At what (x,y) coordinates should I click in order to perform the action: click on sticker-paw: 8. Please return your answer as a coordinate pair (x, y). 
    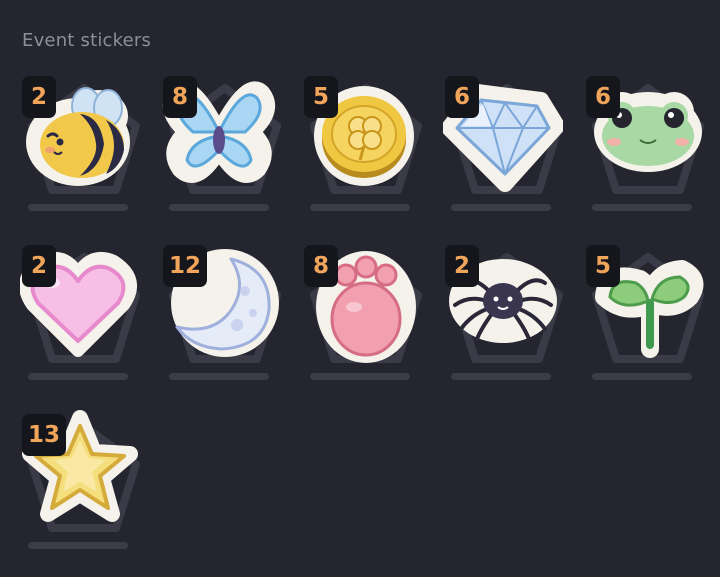
    Looking at the image, I should click on (372, 323).